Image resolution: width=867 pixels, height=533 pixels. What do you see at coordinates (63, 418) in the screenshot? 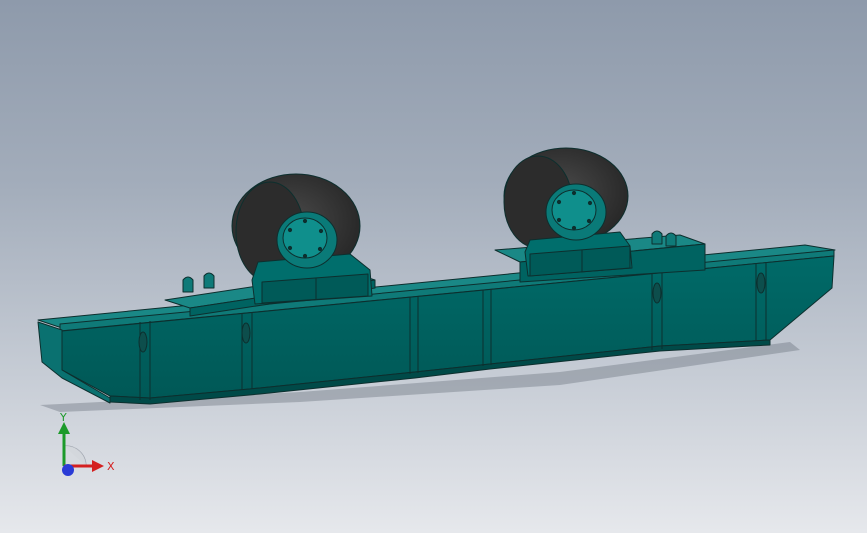
I see `y-axis-label: Y` at bounding box center [63, 418].